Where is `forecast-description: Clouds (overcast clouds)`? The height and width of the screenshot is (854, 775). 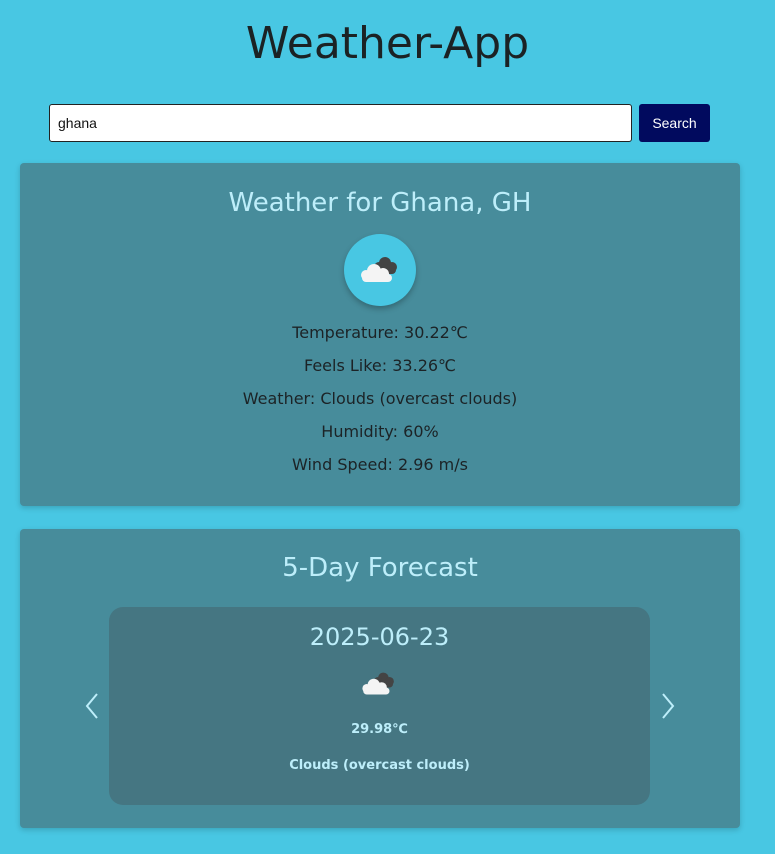 forecast-description: Clouds (overcast clouds) is located at coordinates (379, 765).